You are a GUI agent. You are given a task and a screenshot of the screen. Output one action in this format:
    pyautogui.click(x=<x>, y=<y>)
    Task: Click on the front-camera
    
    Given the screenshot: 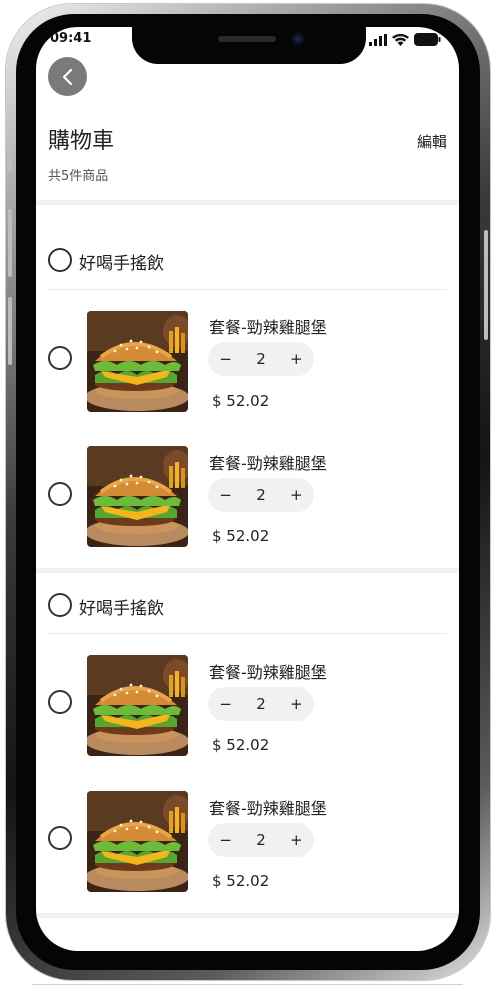 What is the action you would take?
    pyautogui.click(x=298, y=39)
    